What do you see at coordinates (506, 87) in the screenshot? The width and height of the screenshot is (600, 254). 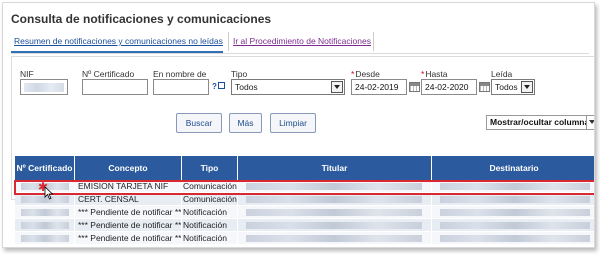 I see `leida-select-value: Todos` at bounding box center [506, 87].